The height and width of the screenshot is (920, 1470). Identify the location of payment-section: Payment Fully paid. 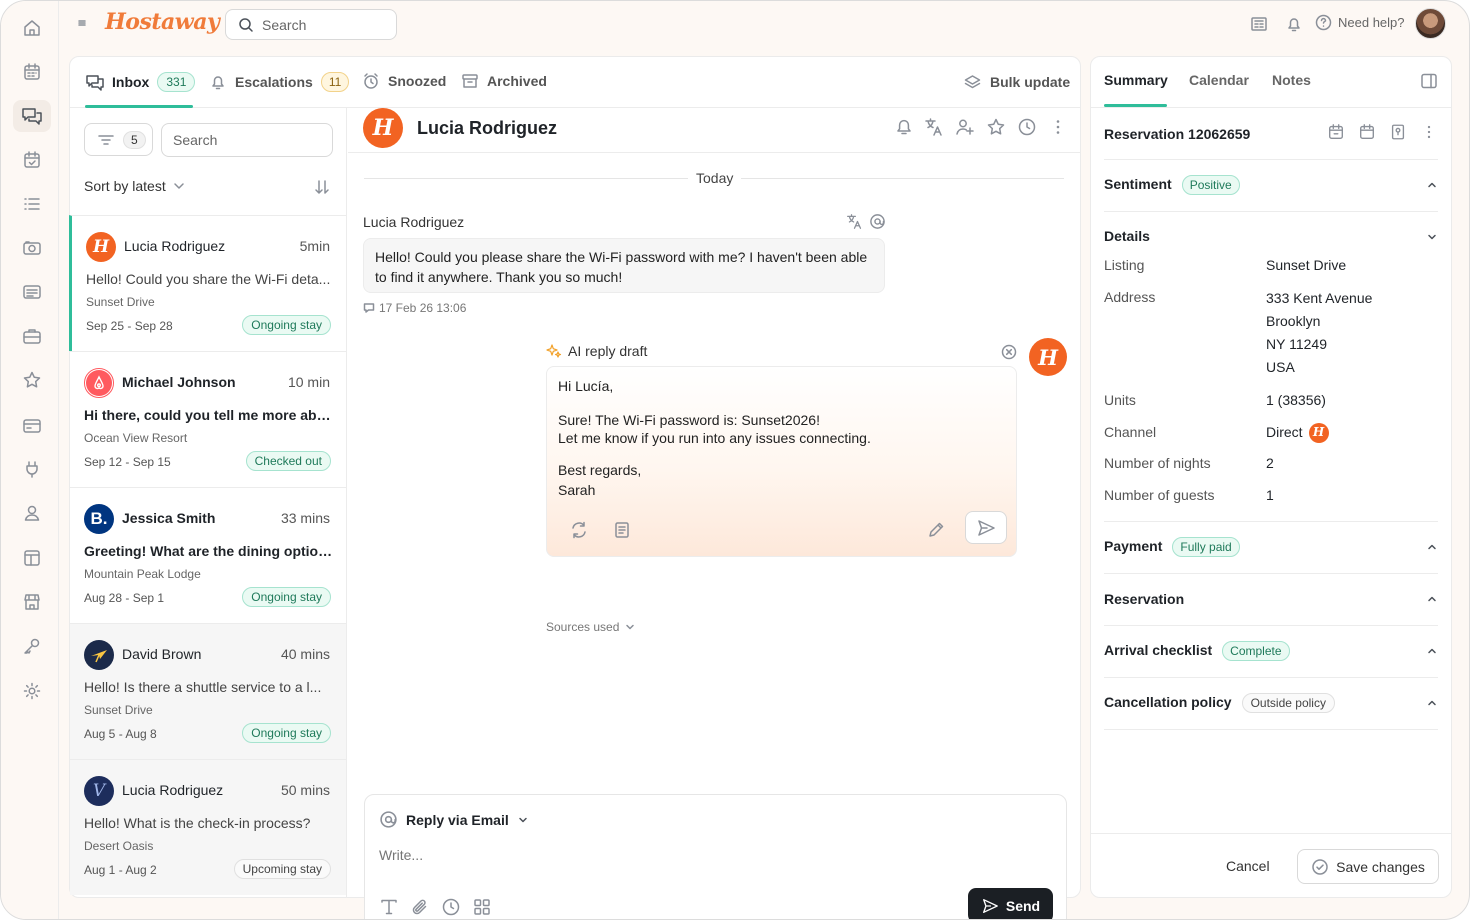
(1271, 548).